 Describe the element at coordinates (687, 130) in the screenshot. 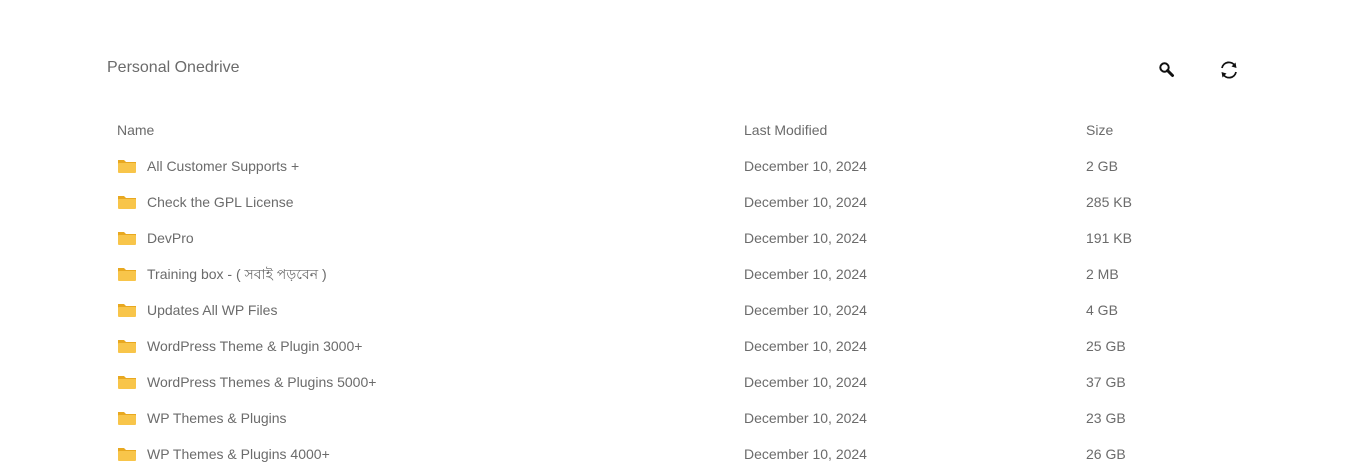

I see `table-header: Name Last Modified Size` at that location.